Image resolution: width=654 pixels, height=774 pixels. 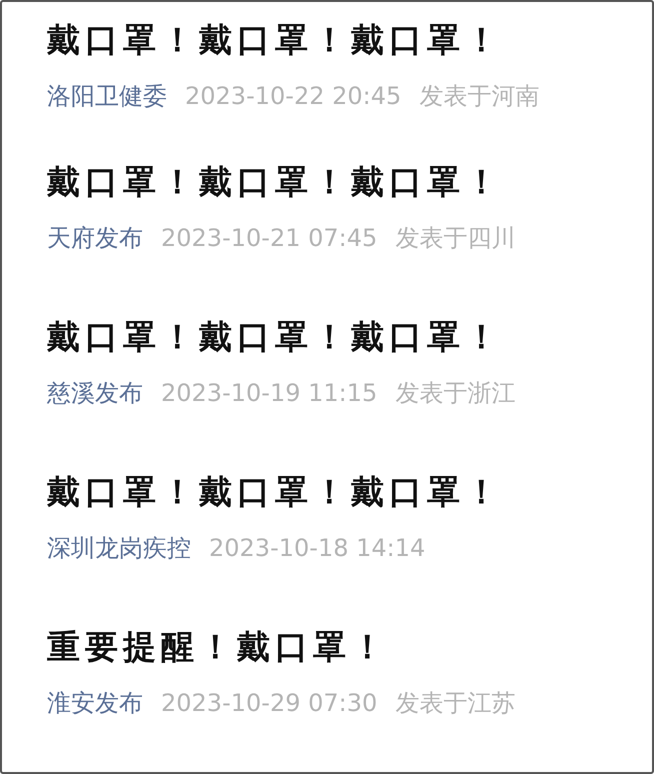 What do you see at coordinates (107, 96) in the screenshot?
I see `source-name: 洛阳卫健委` at bounding box center [107, 96].